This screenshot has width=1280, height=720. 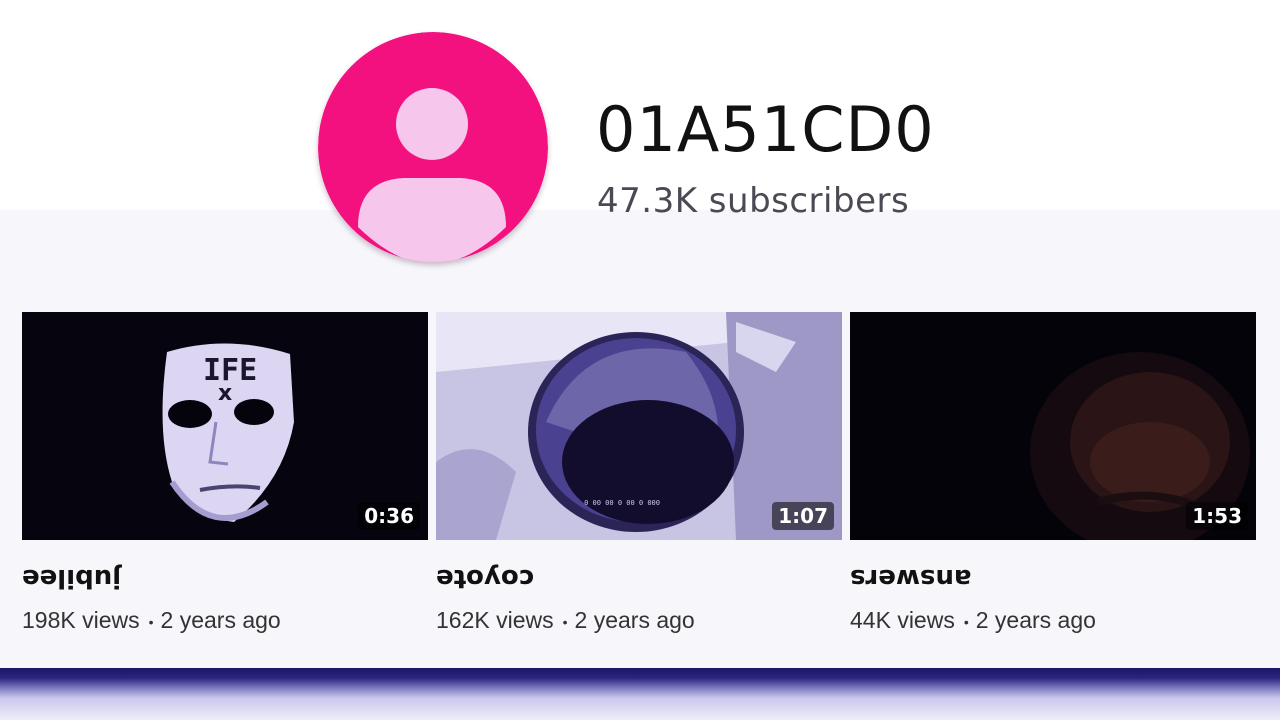 I want to click on video-title: answers, so click(x=910, y=578).